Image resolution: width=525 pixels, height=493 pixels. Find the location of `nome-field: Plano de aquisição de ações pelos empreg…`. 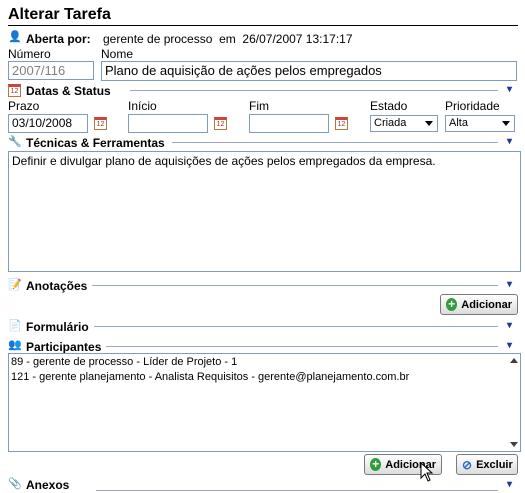

nome-field: Plano de aquisição de ações pelos empreg… is located at coordinates (309, 71).